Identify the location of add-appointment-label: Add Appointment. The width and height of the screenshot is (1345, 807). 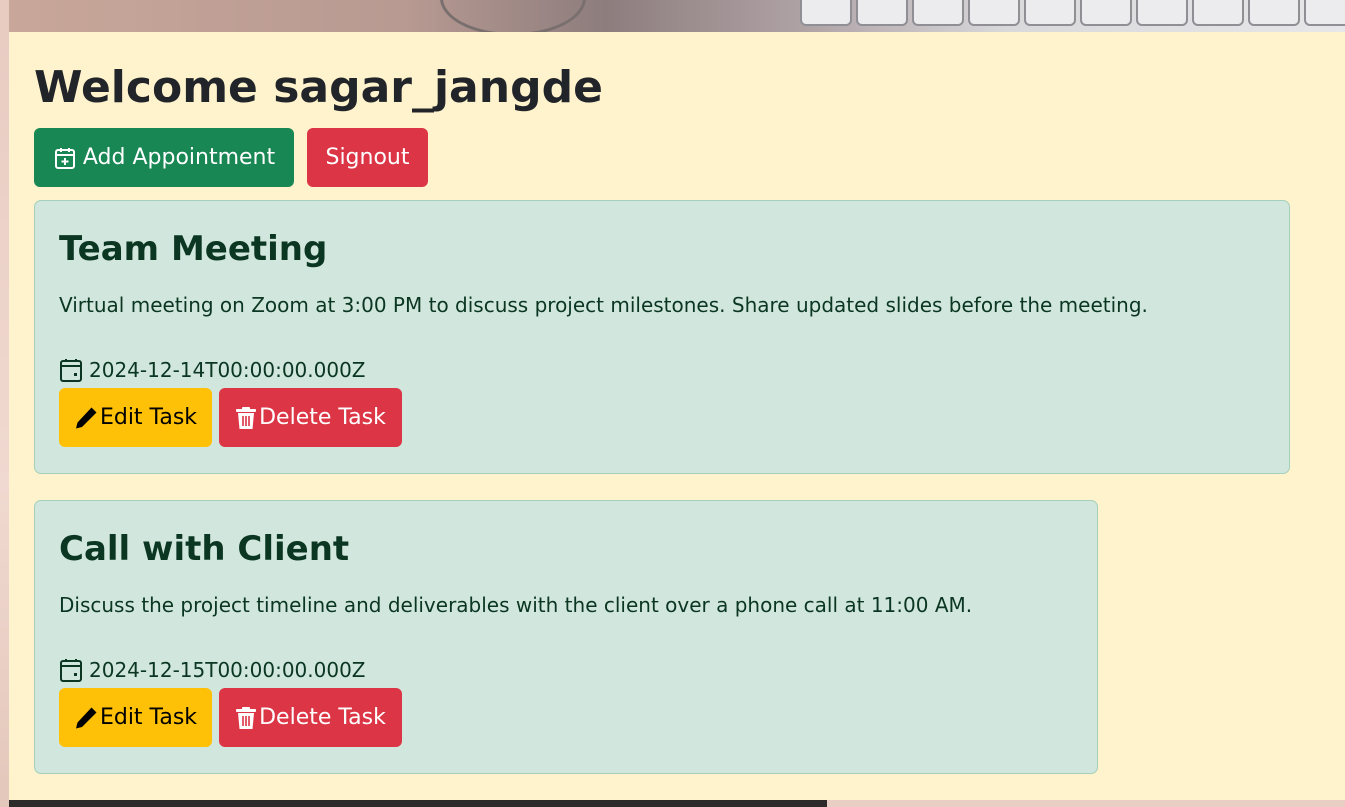
(179, 157).